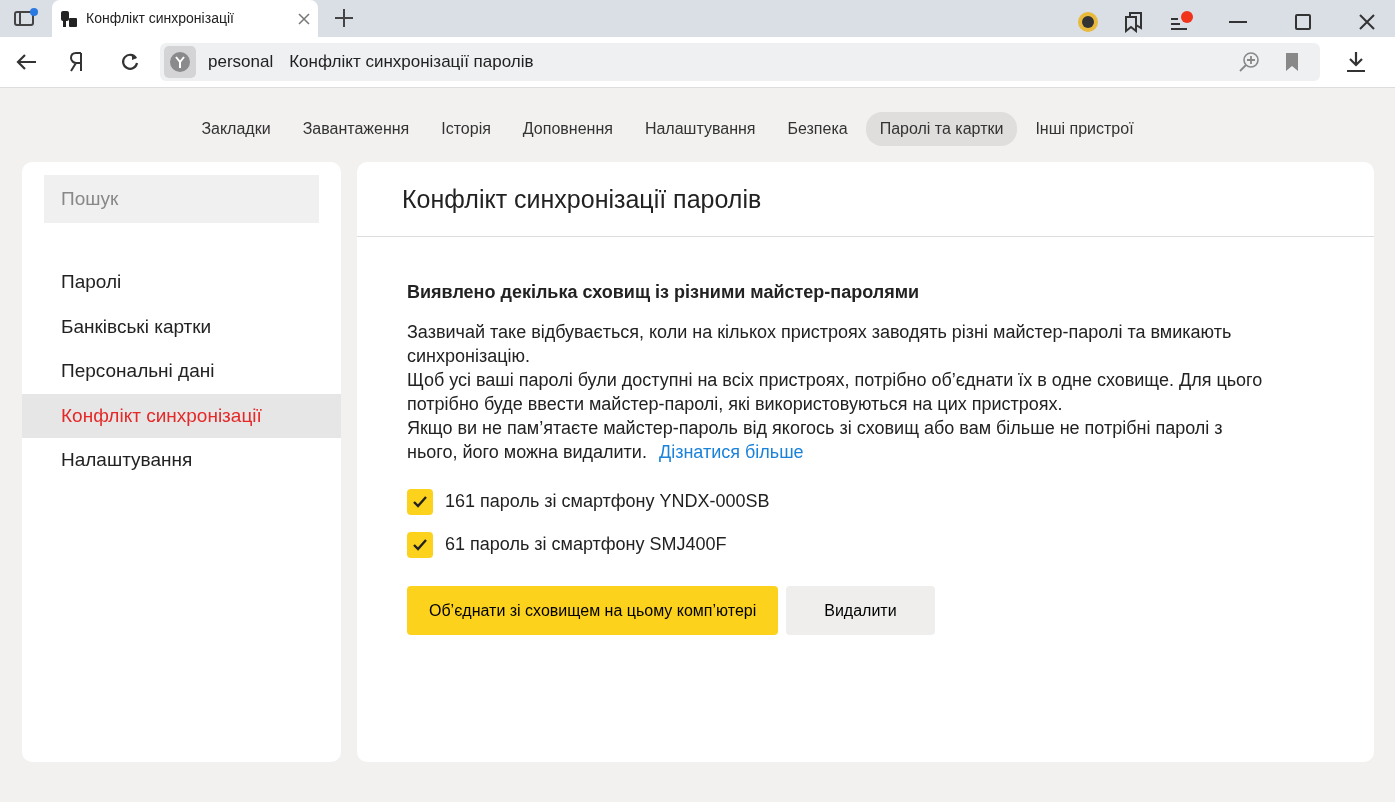  Describe the element at coordinates (865, 199) in the screenshot. I see `page-title: Конфлікт синхронізації паролів` at that location.